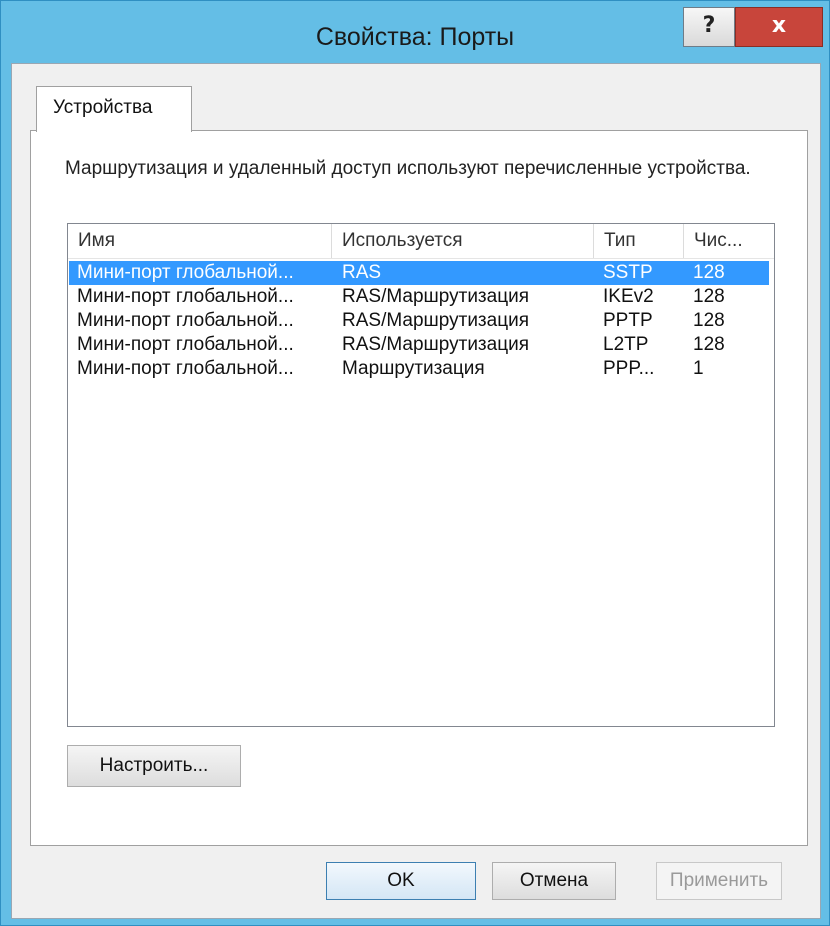 Image resolution: width=830 pixels, height=926 pixels. I want to click on cell-count: 1, so click(698, 368).